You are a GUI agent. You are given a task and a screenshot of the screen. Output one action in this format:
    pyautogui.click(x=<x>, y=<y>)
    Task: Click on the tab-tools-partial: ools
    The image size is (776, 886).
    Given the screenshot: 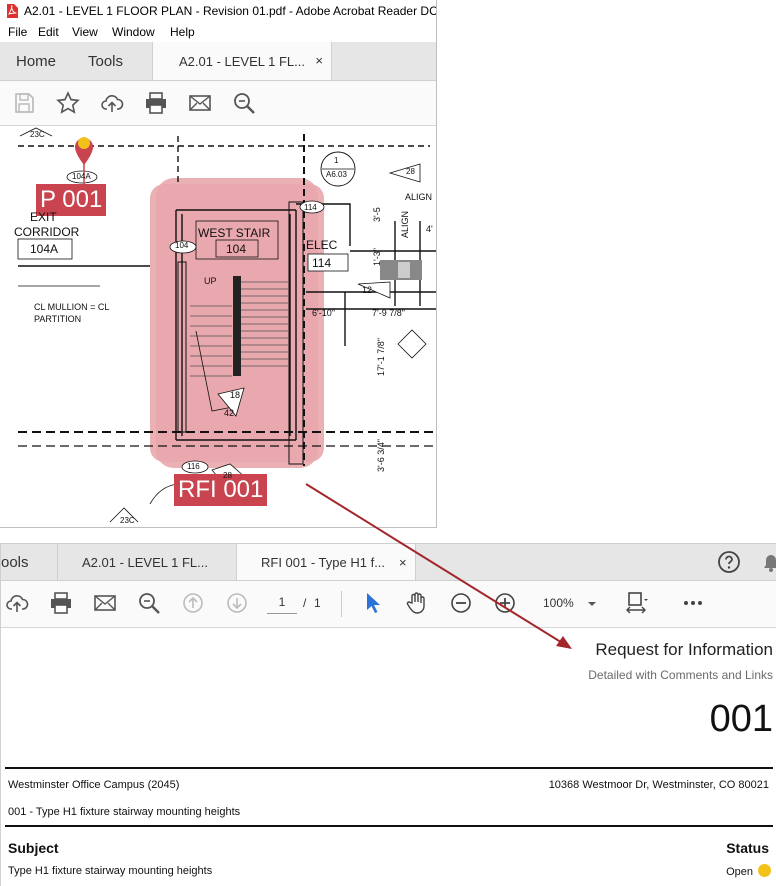 What is the action you would take?
    pyautogui.click(x=15, y=562)
    